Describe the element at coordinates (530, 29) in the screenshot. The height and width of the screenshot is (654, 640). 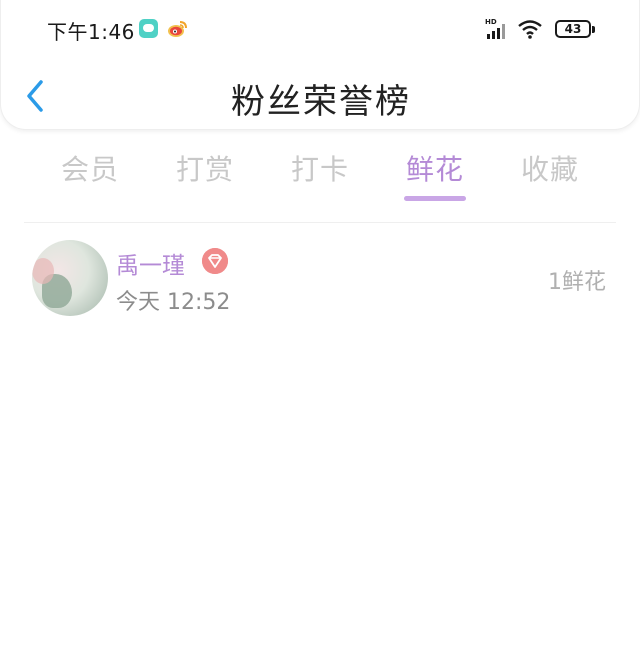
I see `wifi-icon` at that location.